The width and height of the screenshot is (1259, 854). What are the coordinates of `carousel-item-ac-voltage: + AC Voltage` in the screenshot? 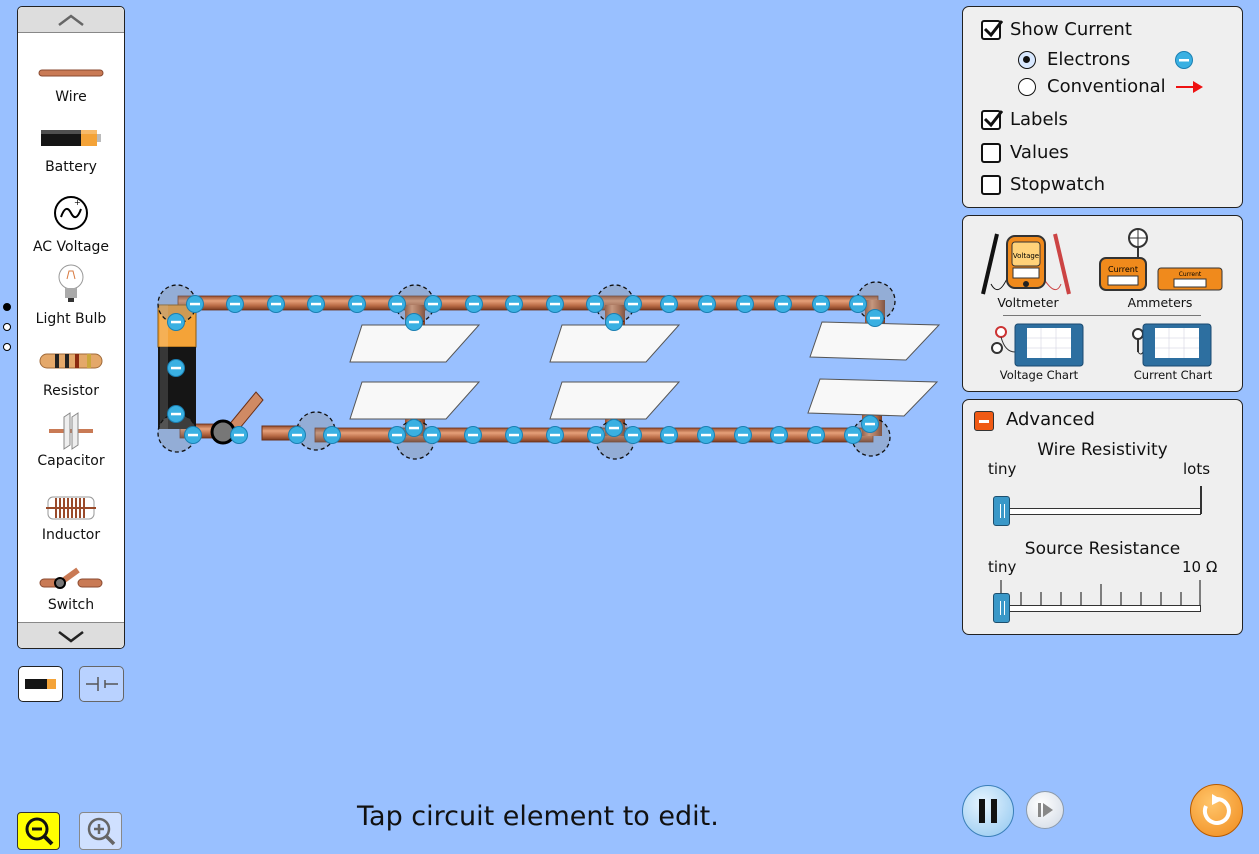 It's located at (71, 225).